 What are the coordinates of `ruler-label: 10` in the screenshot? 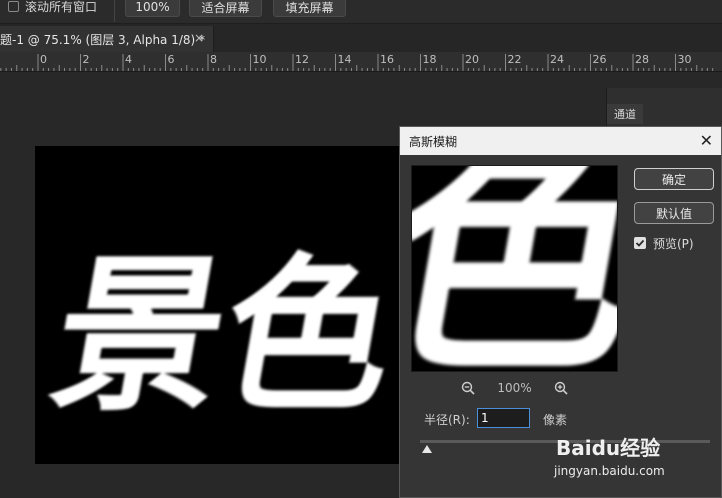 It's located at (260, 59).